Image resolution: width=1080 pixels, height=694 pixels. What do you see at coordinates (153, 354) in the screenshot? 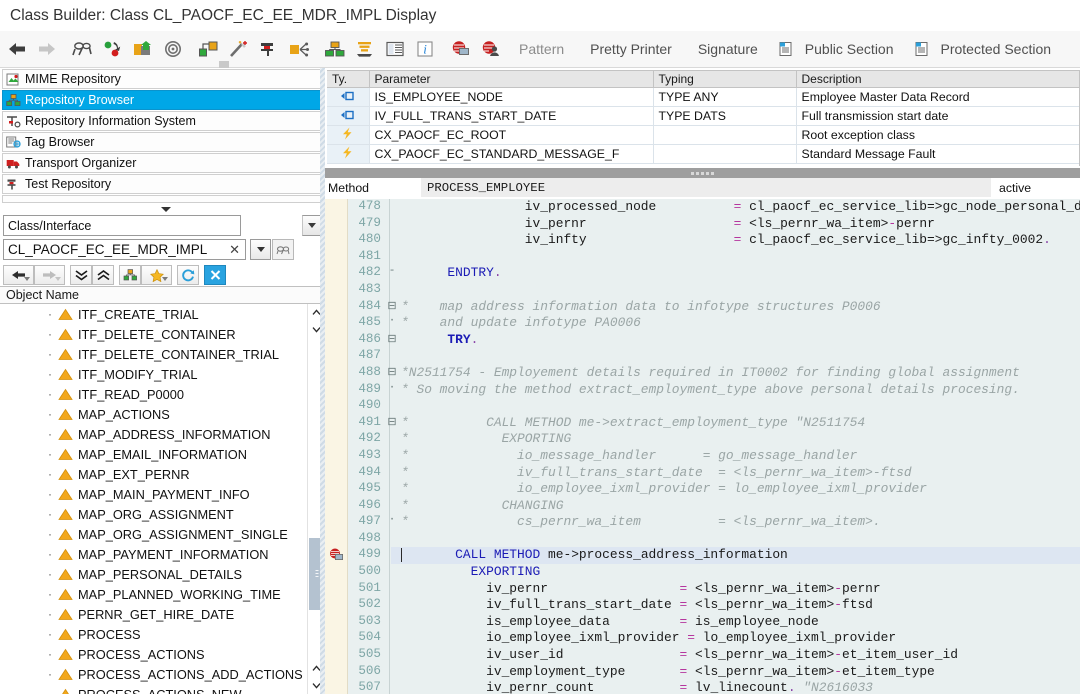
I see `tree-item: · ITF_DELETE_CONTAINER_TRIAL` at bounding box center [153, 354].